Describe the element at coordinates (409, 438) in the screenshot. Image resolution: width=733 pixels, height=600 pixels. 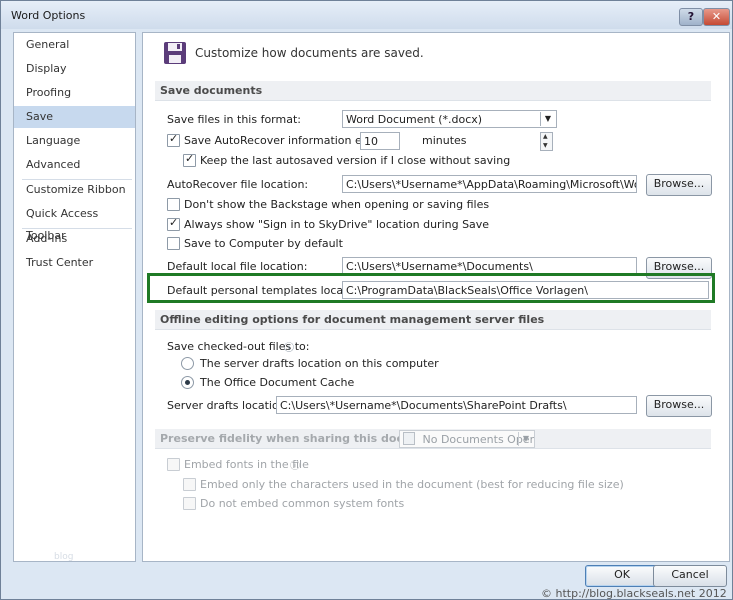
I see `document-icon` at that location.